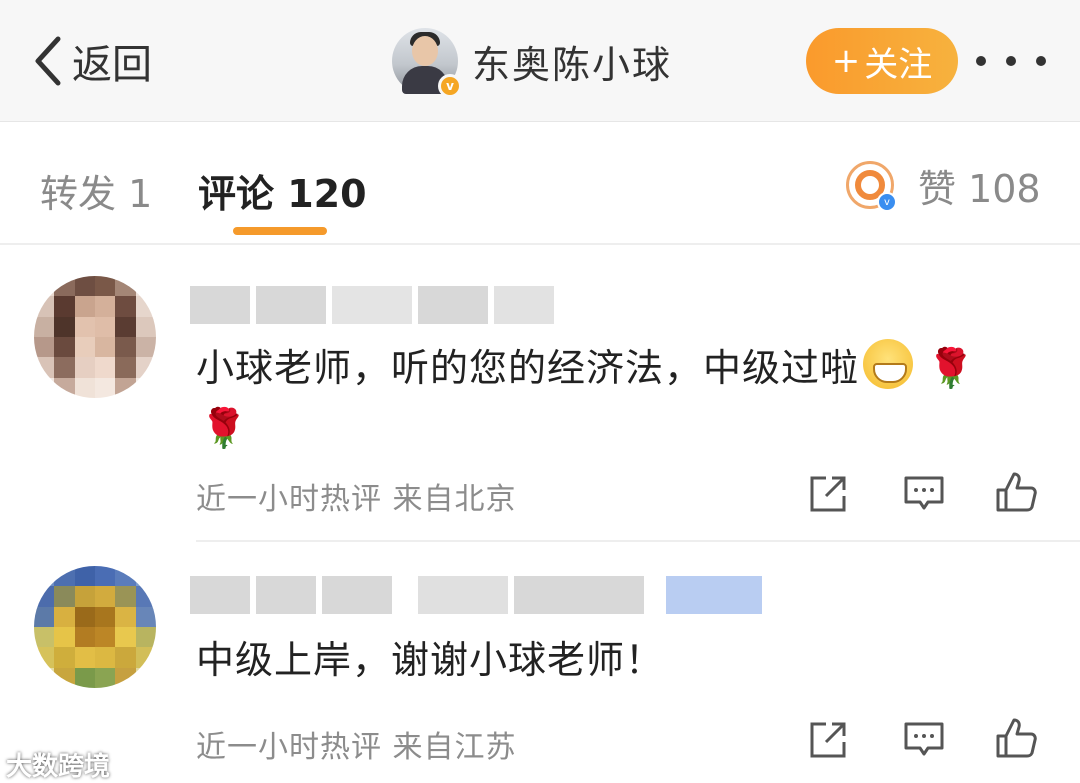 The image size is (1080, 783). I want to click on likes-label: 赞 108, so click(979, 188).